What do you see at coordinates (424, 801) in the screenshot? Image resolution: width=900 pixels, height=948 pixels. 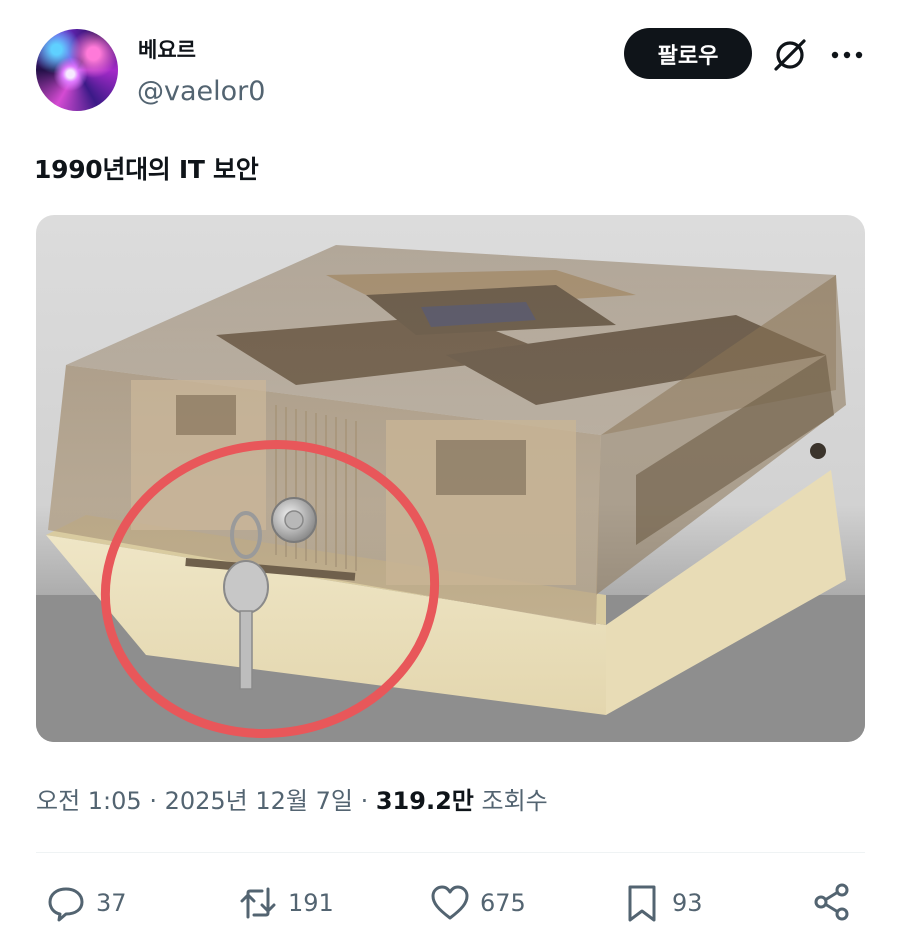 I see `views-count: 319.2만` at bounding box center [424, 801].